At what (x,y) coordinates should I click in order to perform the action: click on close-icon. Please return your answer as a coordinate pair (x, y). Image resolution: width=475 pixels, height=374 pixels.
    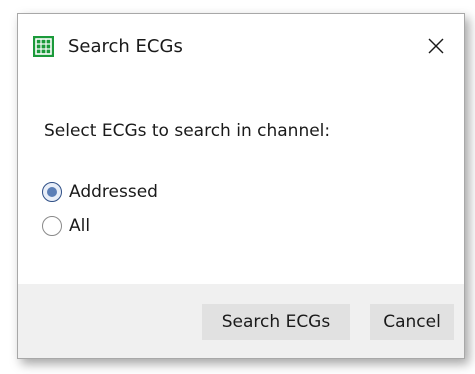
    Looking at the image, I should click on (436, 46).